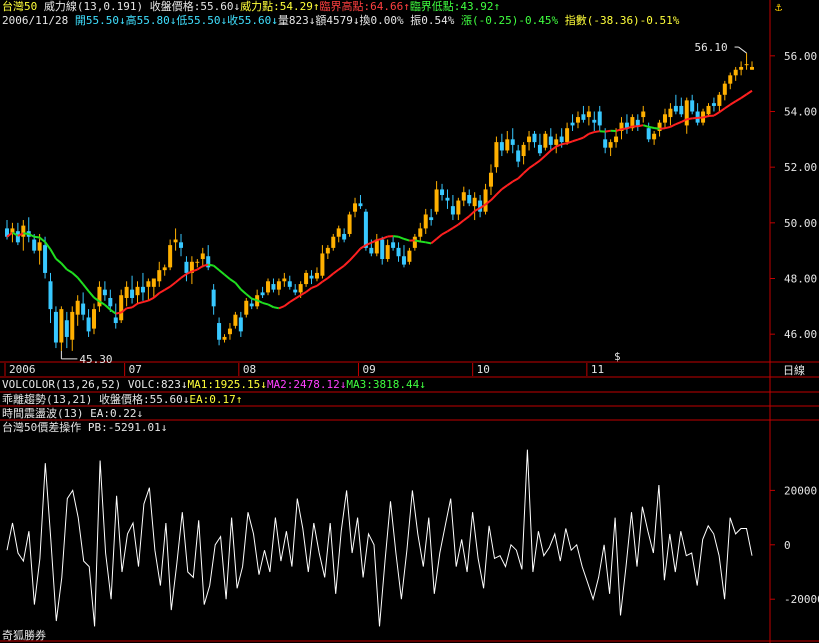  What do you see at coordinates (800, 279) in the screenshot?
I see `price-tick-label: 48.00` at bounding box center [800, 279].